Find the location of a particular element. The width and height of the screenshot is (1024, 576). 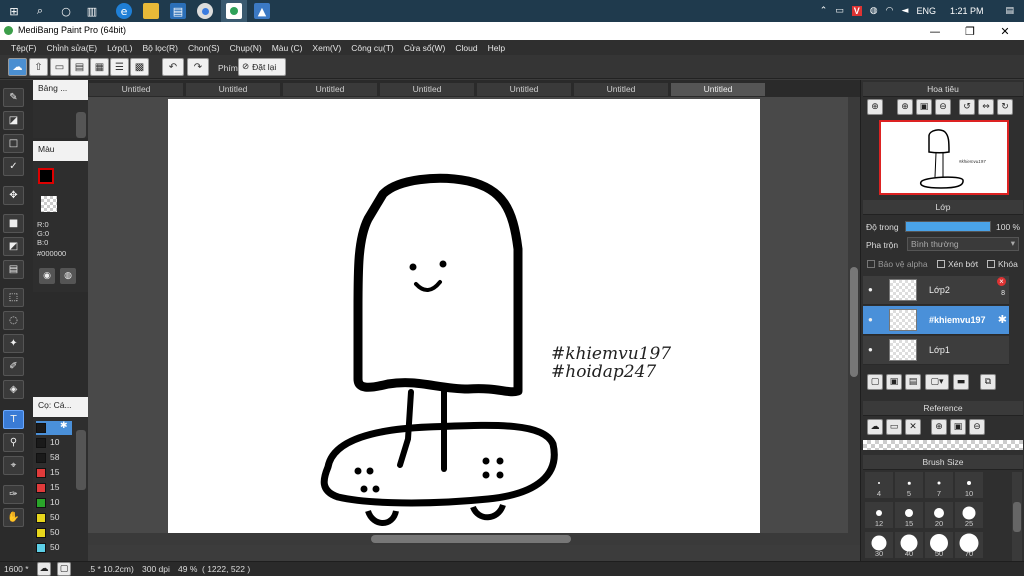

fit-window-icon: ▣ is located at coordinates (924, 107).